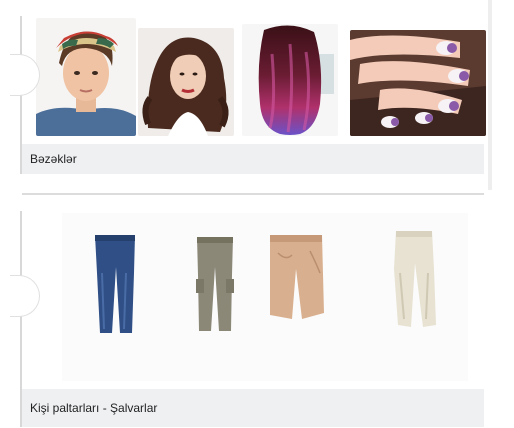 The image size is (514, 428). I want to click on carousel-prev-button, so click(25, 296).